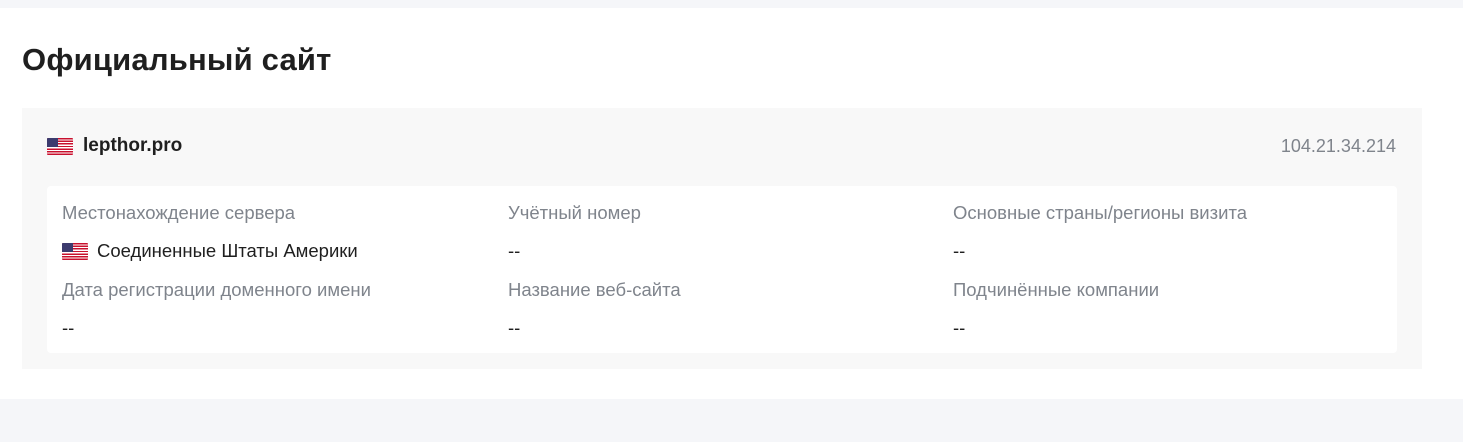 Image resolution: width=1463 pixels, height=442 pixels. I want to click on field-label: Основные страны/регионы визита, so click(1100, 212).